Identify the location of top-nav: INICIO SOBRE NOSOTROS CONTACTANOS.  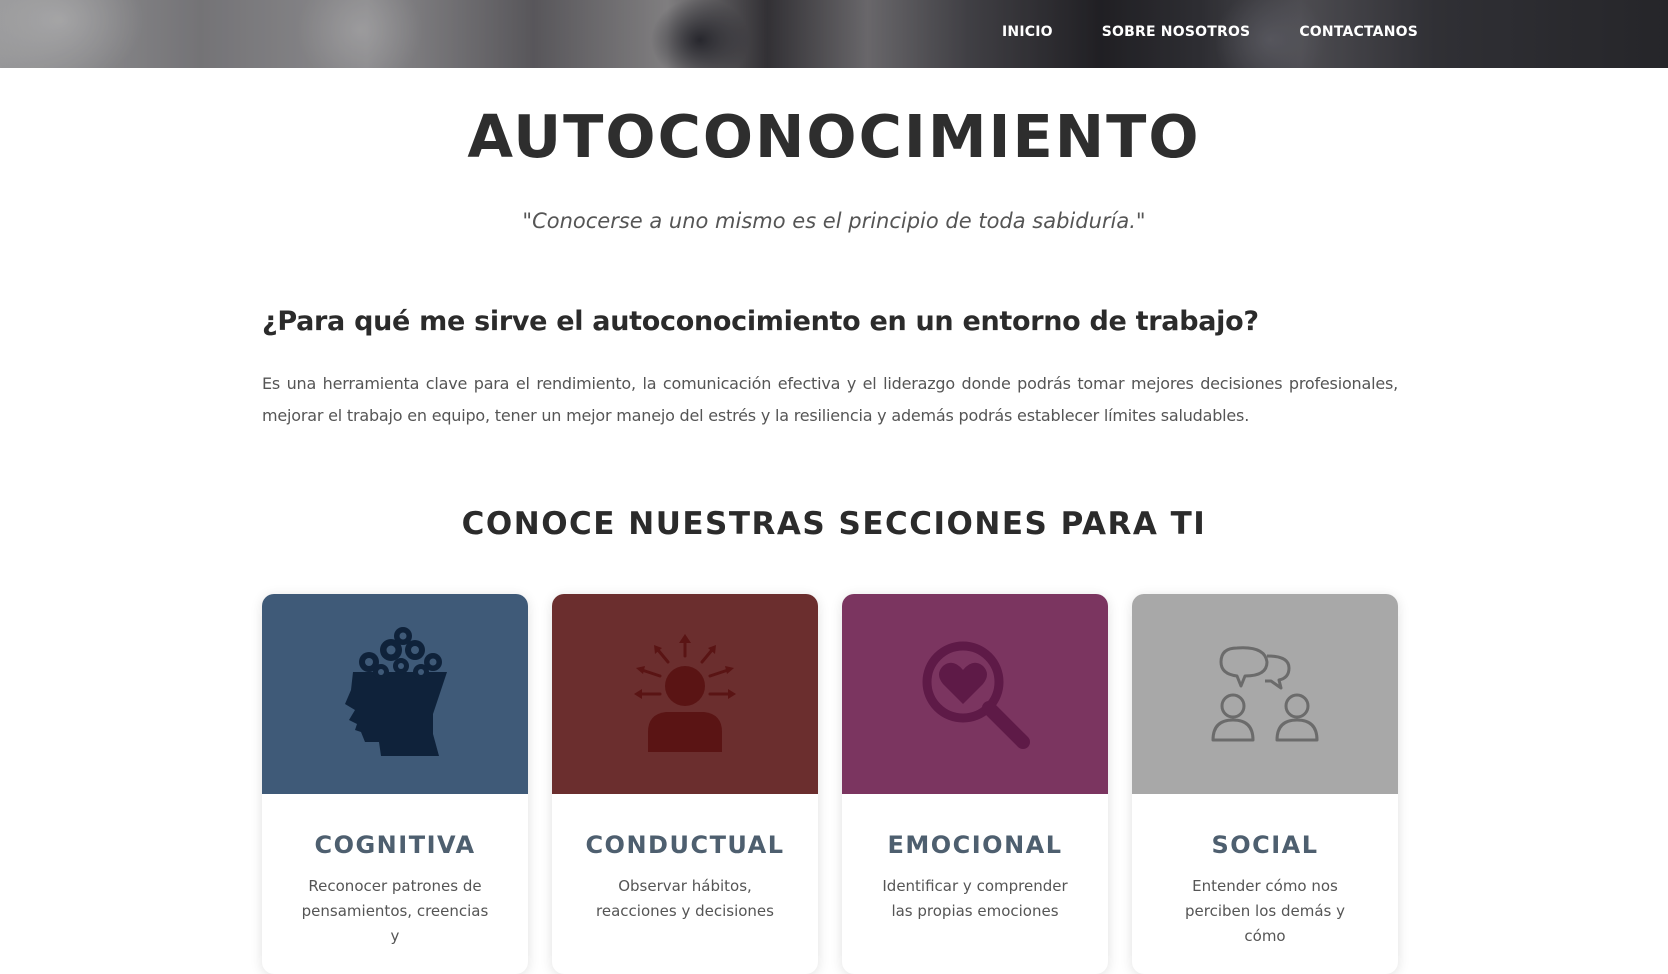
(1210, 32).